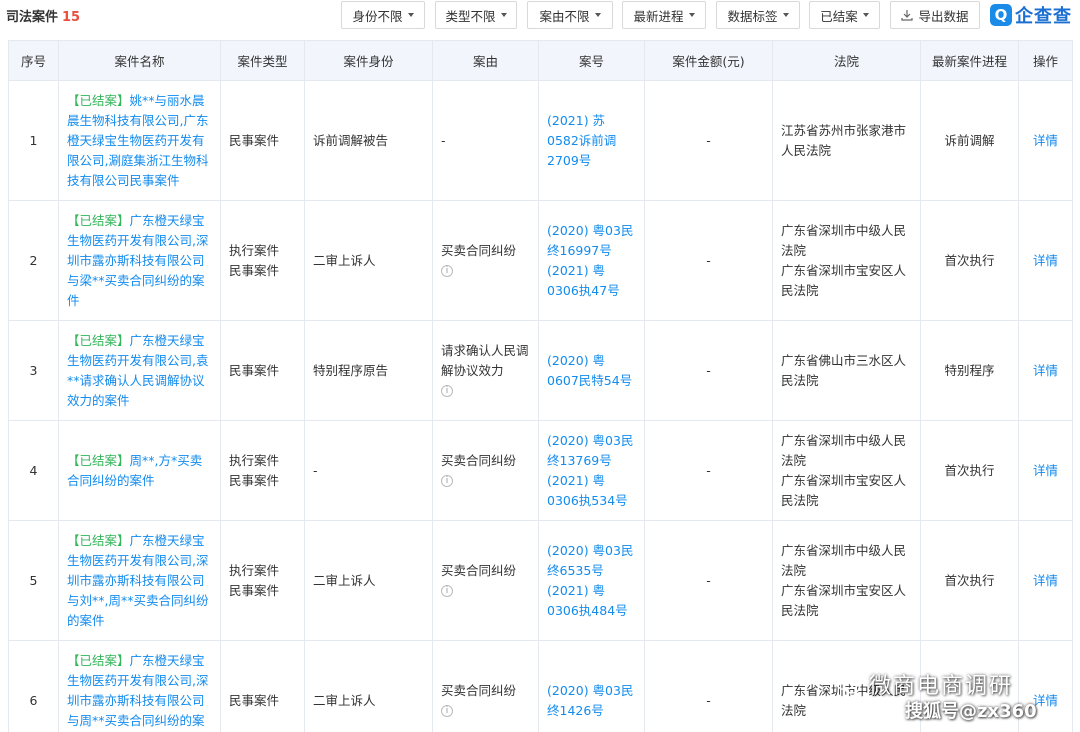 Image resolution: width=1080 pixels, height=732 pixels. Describe the element at coordinates (941, 686) in the screenshot. I see `watermark-text: 微商电商调研` at that location.